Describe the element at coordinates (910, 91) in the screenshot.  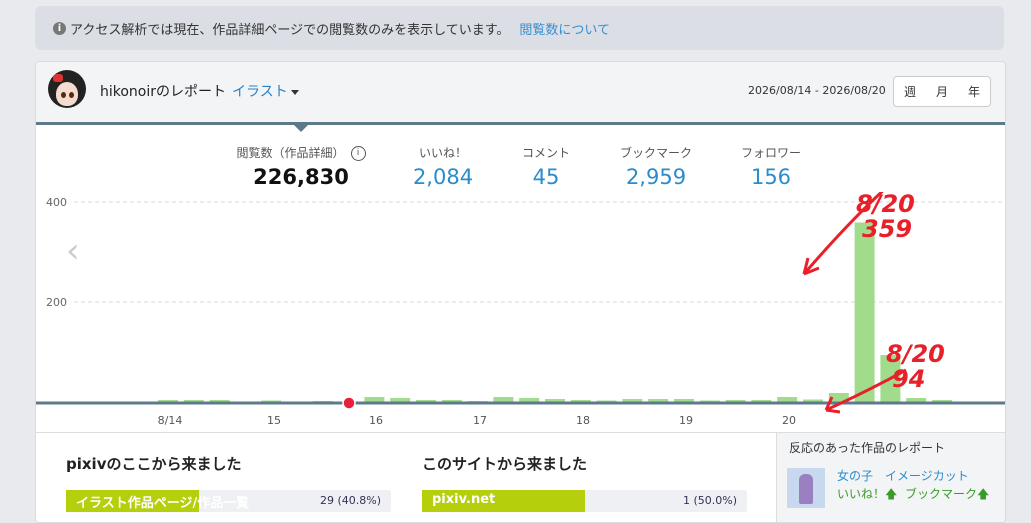
I see `period-week: 週` at that location.